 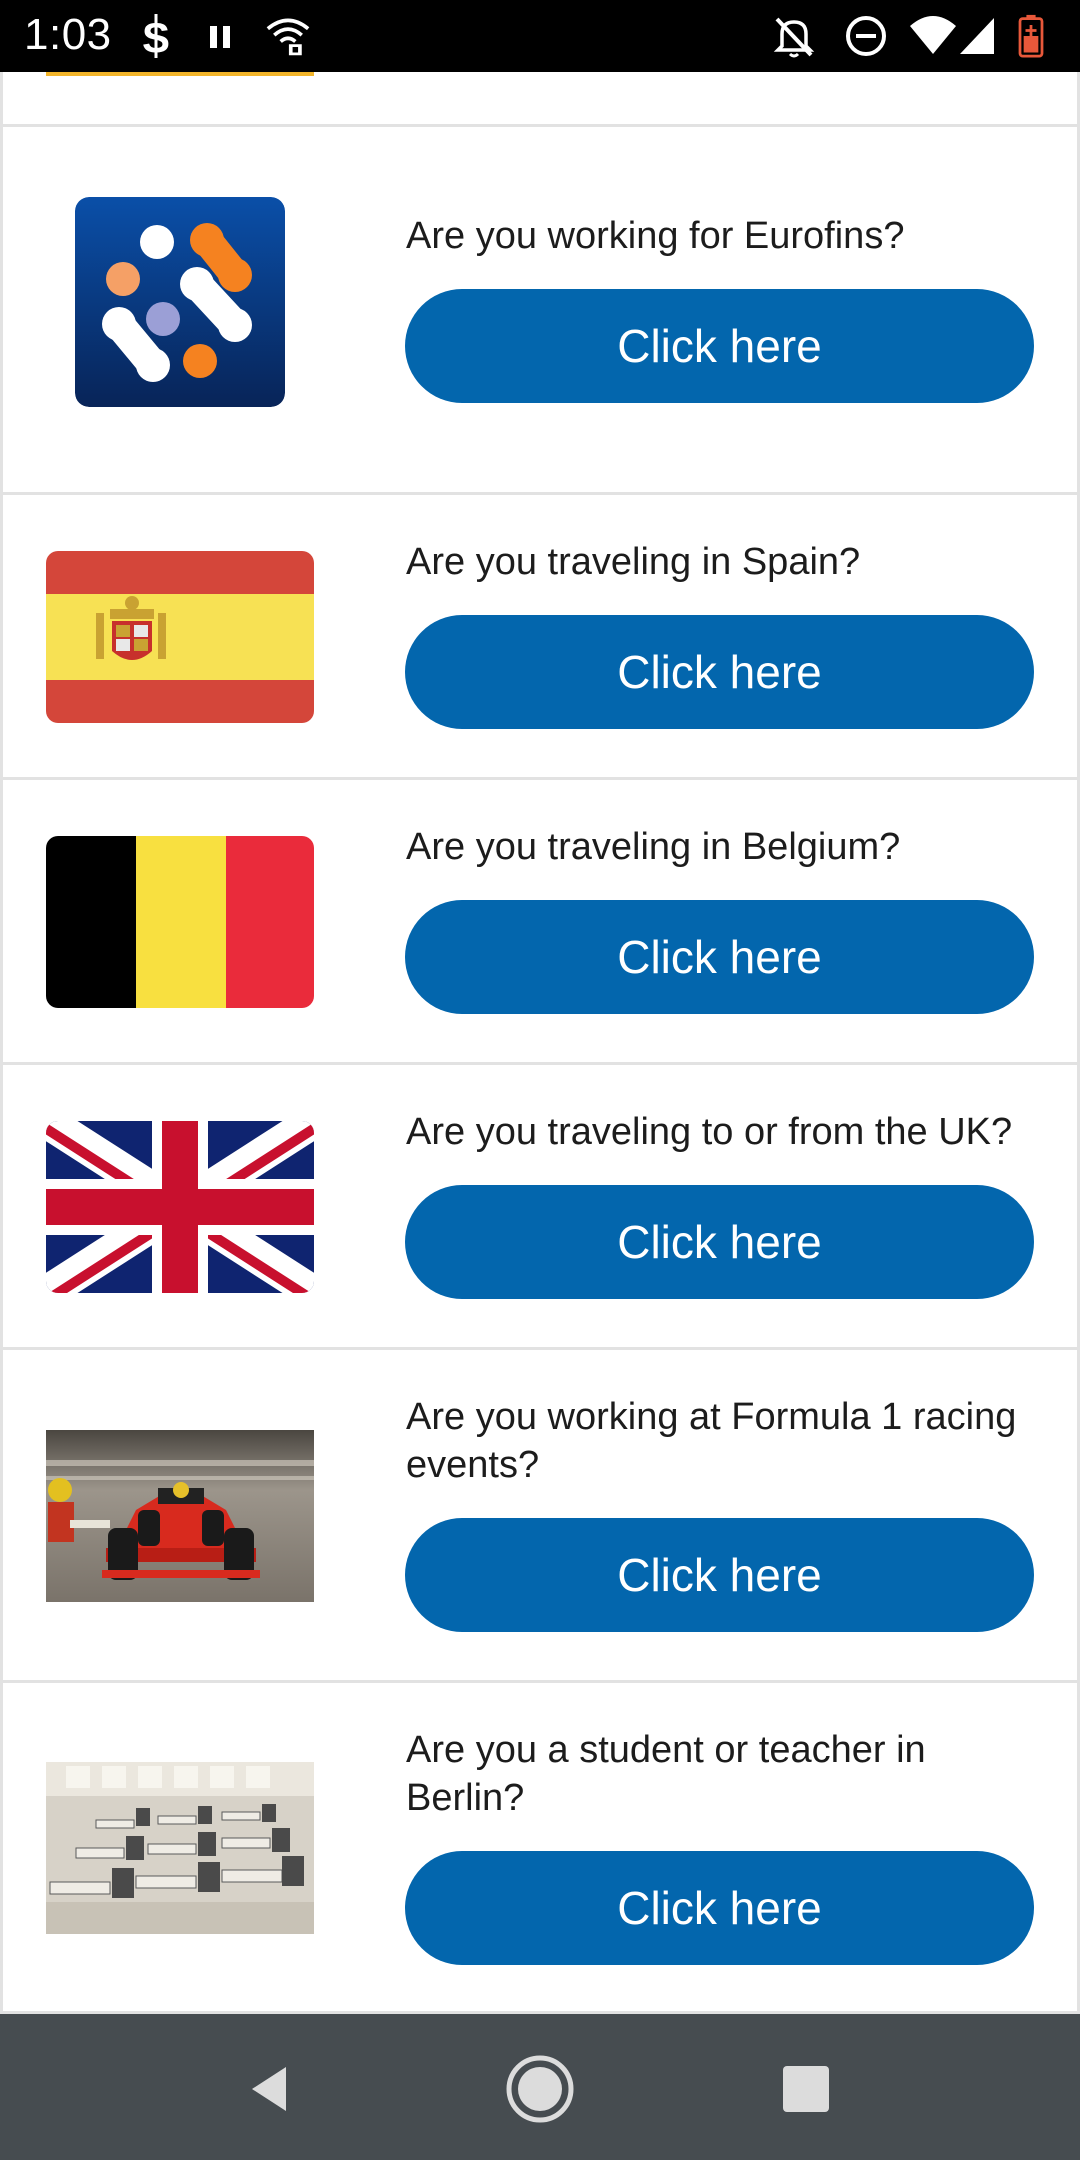 What do you see at coordinates (180, 1848) in the screenshot?
I see `classroom-photo` at bounding box center [180, 1848].